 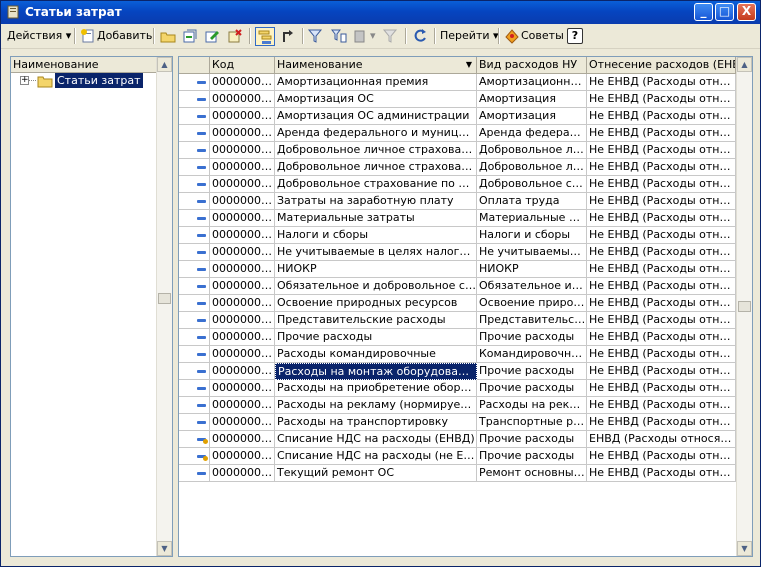 I want to click on code-cell: 000000015, so click(x=242, y=150).